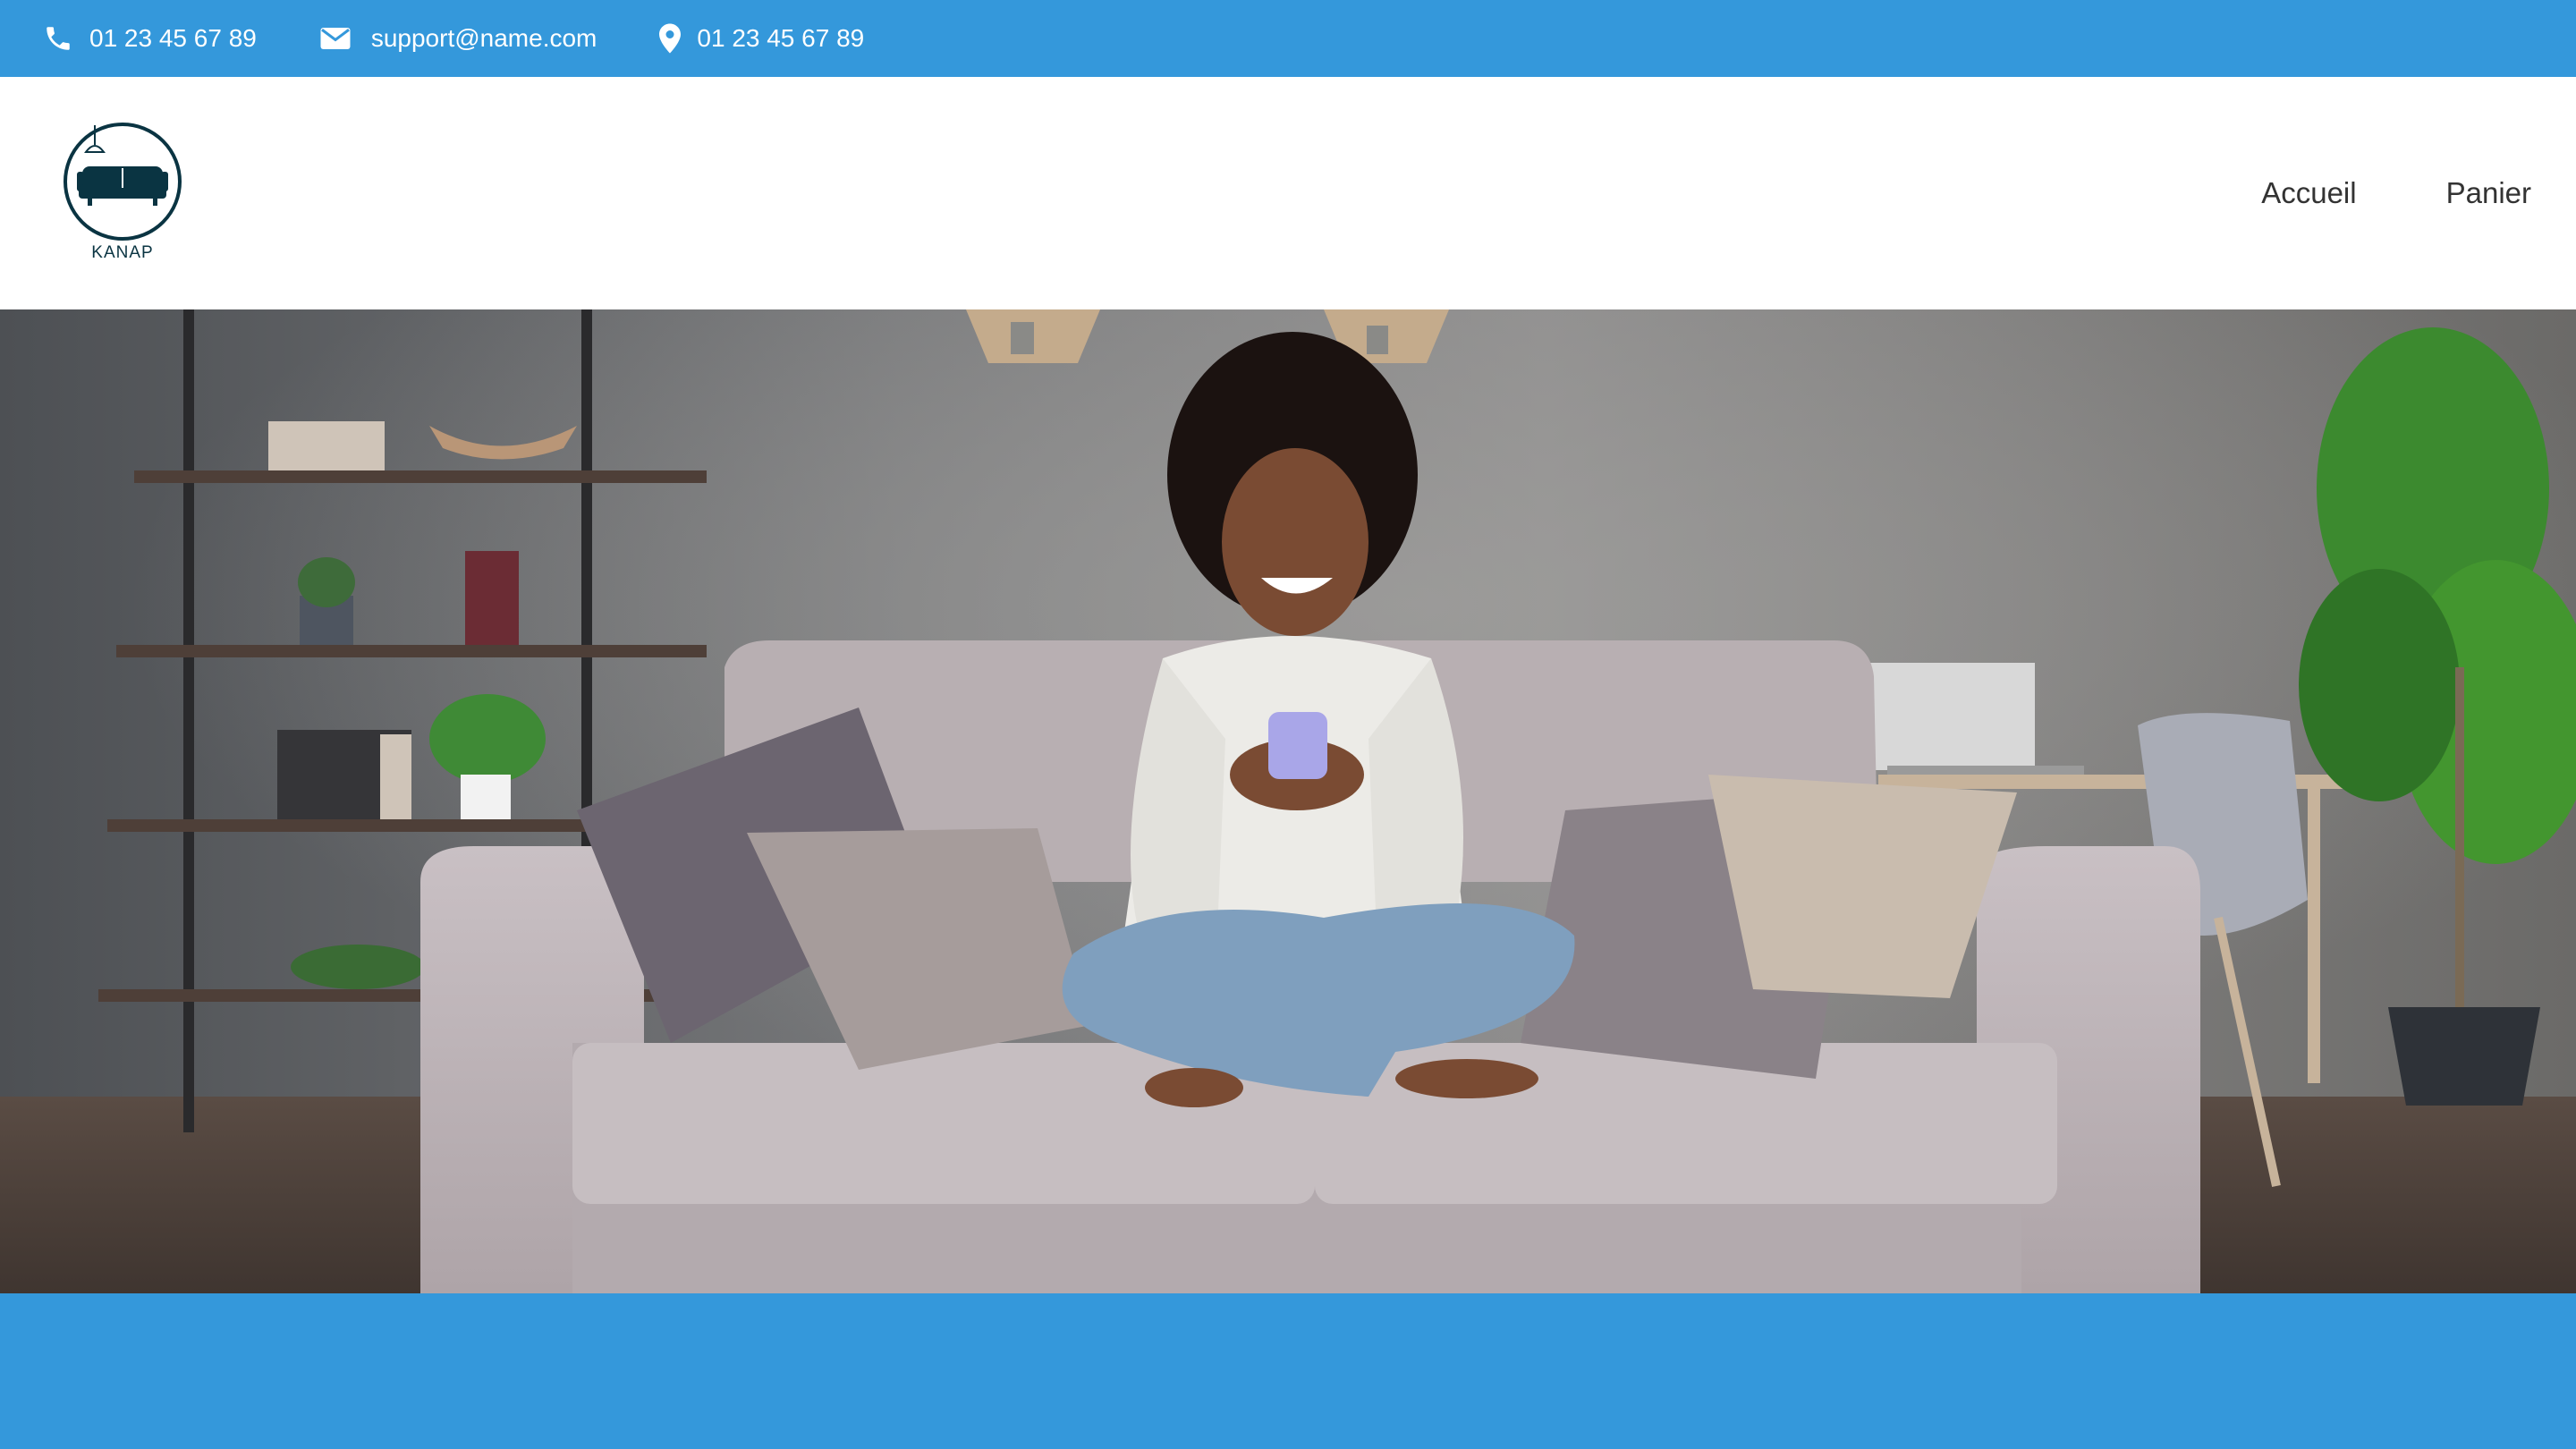 This screenshot has width=2576, height=1449. I want to click on nav-link-accueil: Accueil, so click(2308, 193).